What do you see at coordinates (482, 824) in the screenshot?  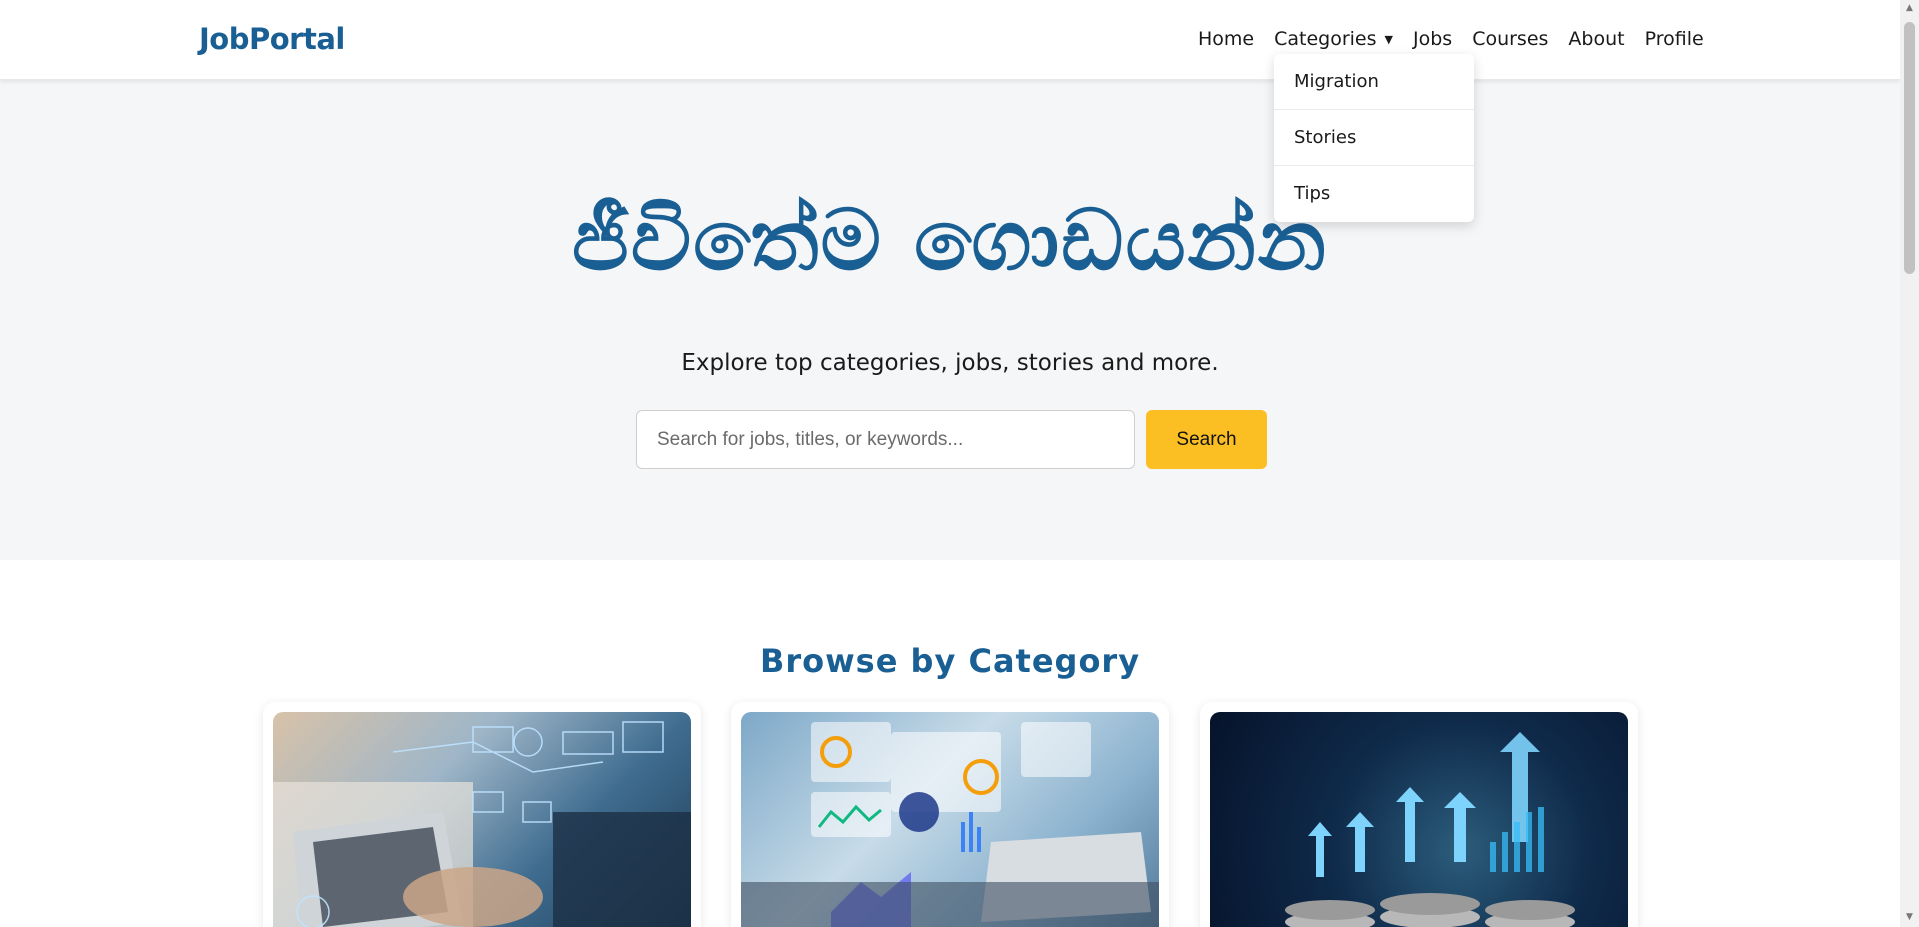 I see `laptop-tech-illustration` at bounding box center [482, 824].